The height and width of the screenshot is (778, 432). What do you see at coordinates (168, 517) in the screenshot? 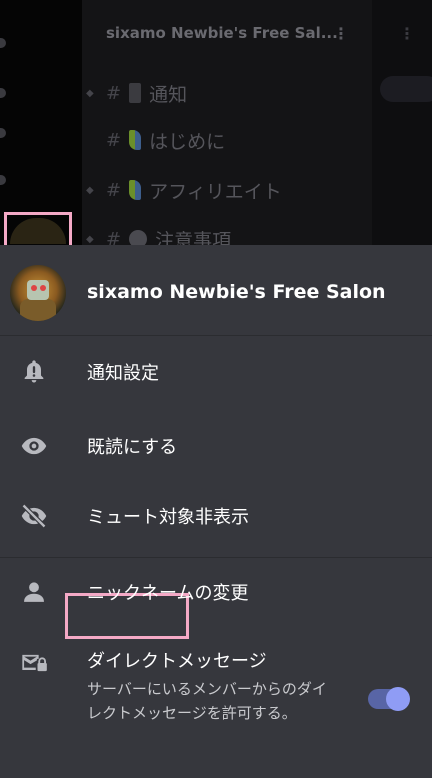
I see `hide-muted-channels-label: ミュート対象非表示` at bounding box center [168, 517].